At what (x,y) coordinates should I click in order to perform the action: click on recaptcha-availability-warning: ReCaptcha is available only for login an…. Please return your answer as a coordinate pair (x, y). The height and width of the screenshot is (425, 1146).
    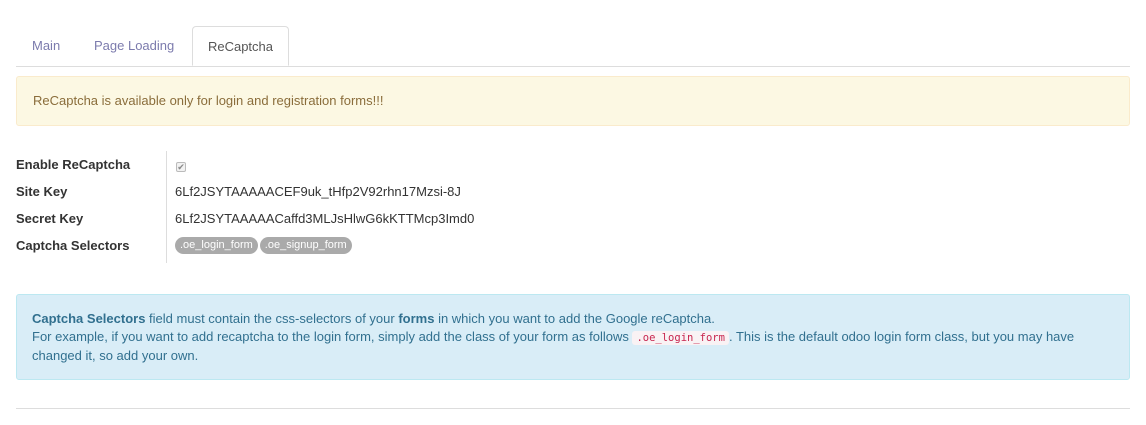
    Looking at the image, I should click on (573, 101).